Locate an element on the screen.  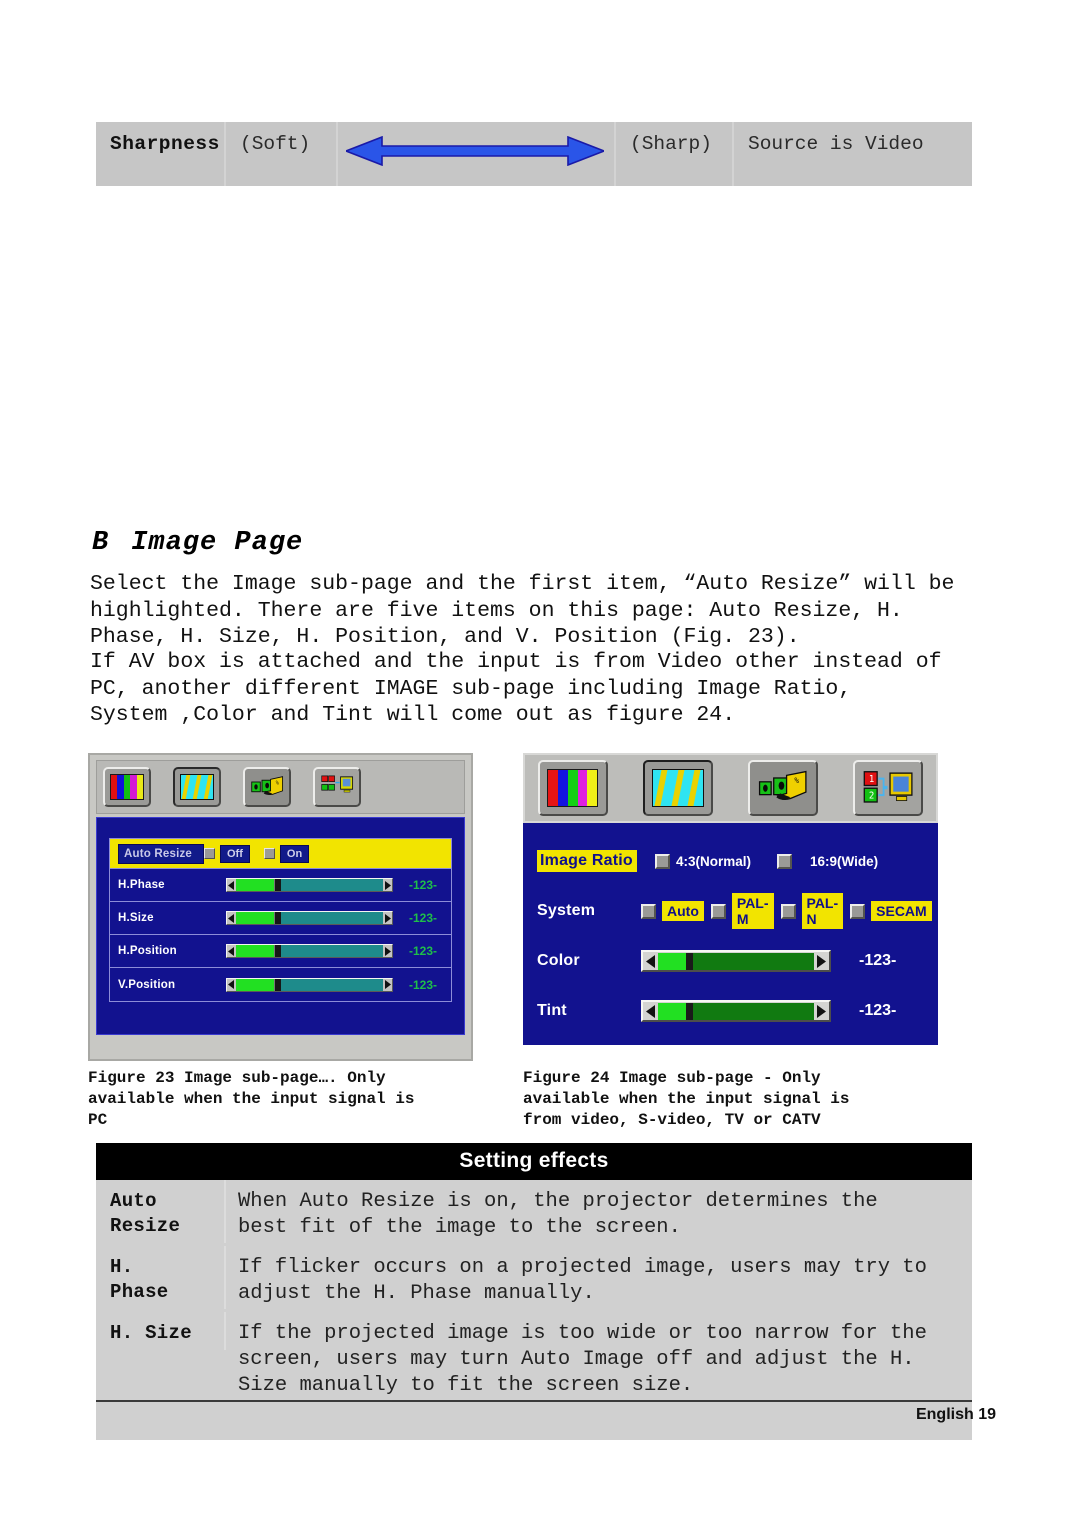
effects-term-h-size: H. Size is located at coordinates (161, 1331).